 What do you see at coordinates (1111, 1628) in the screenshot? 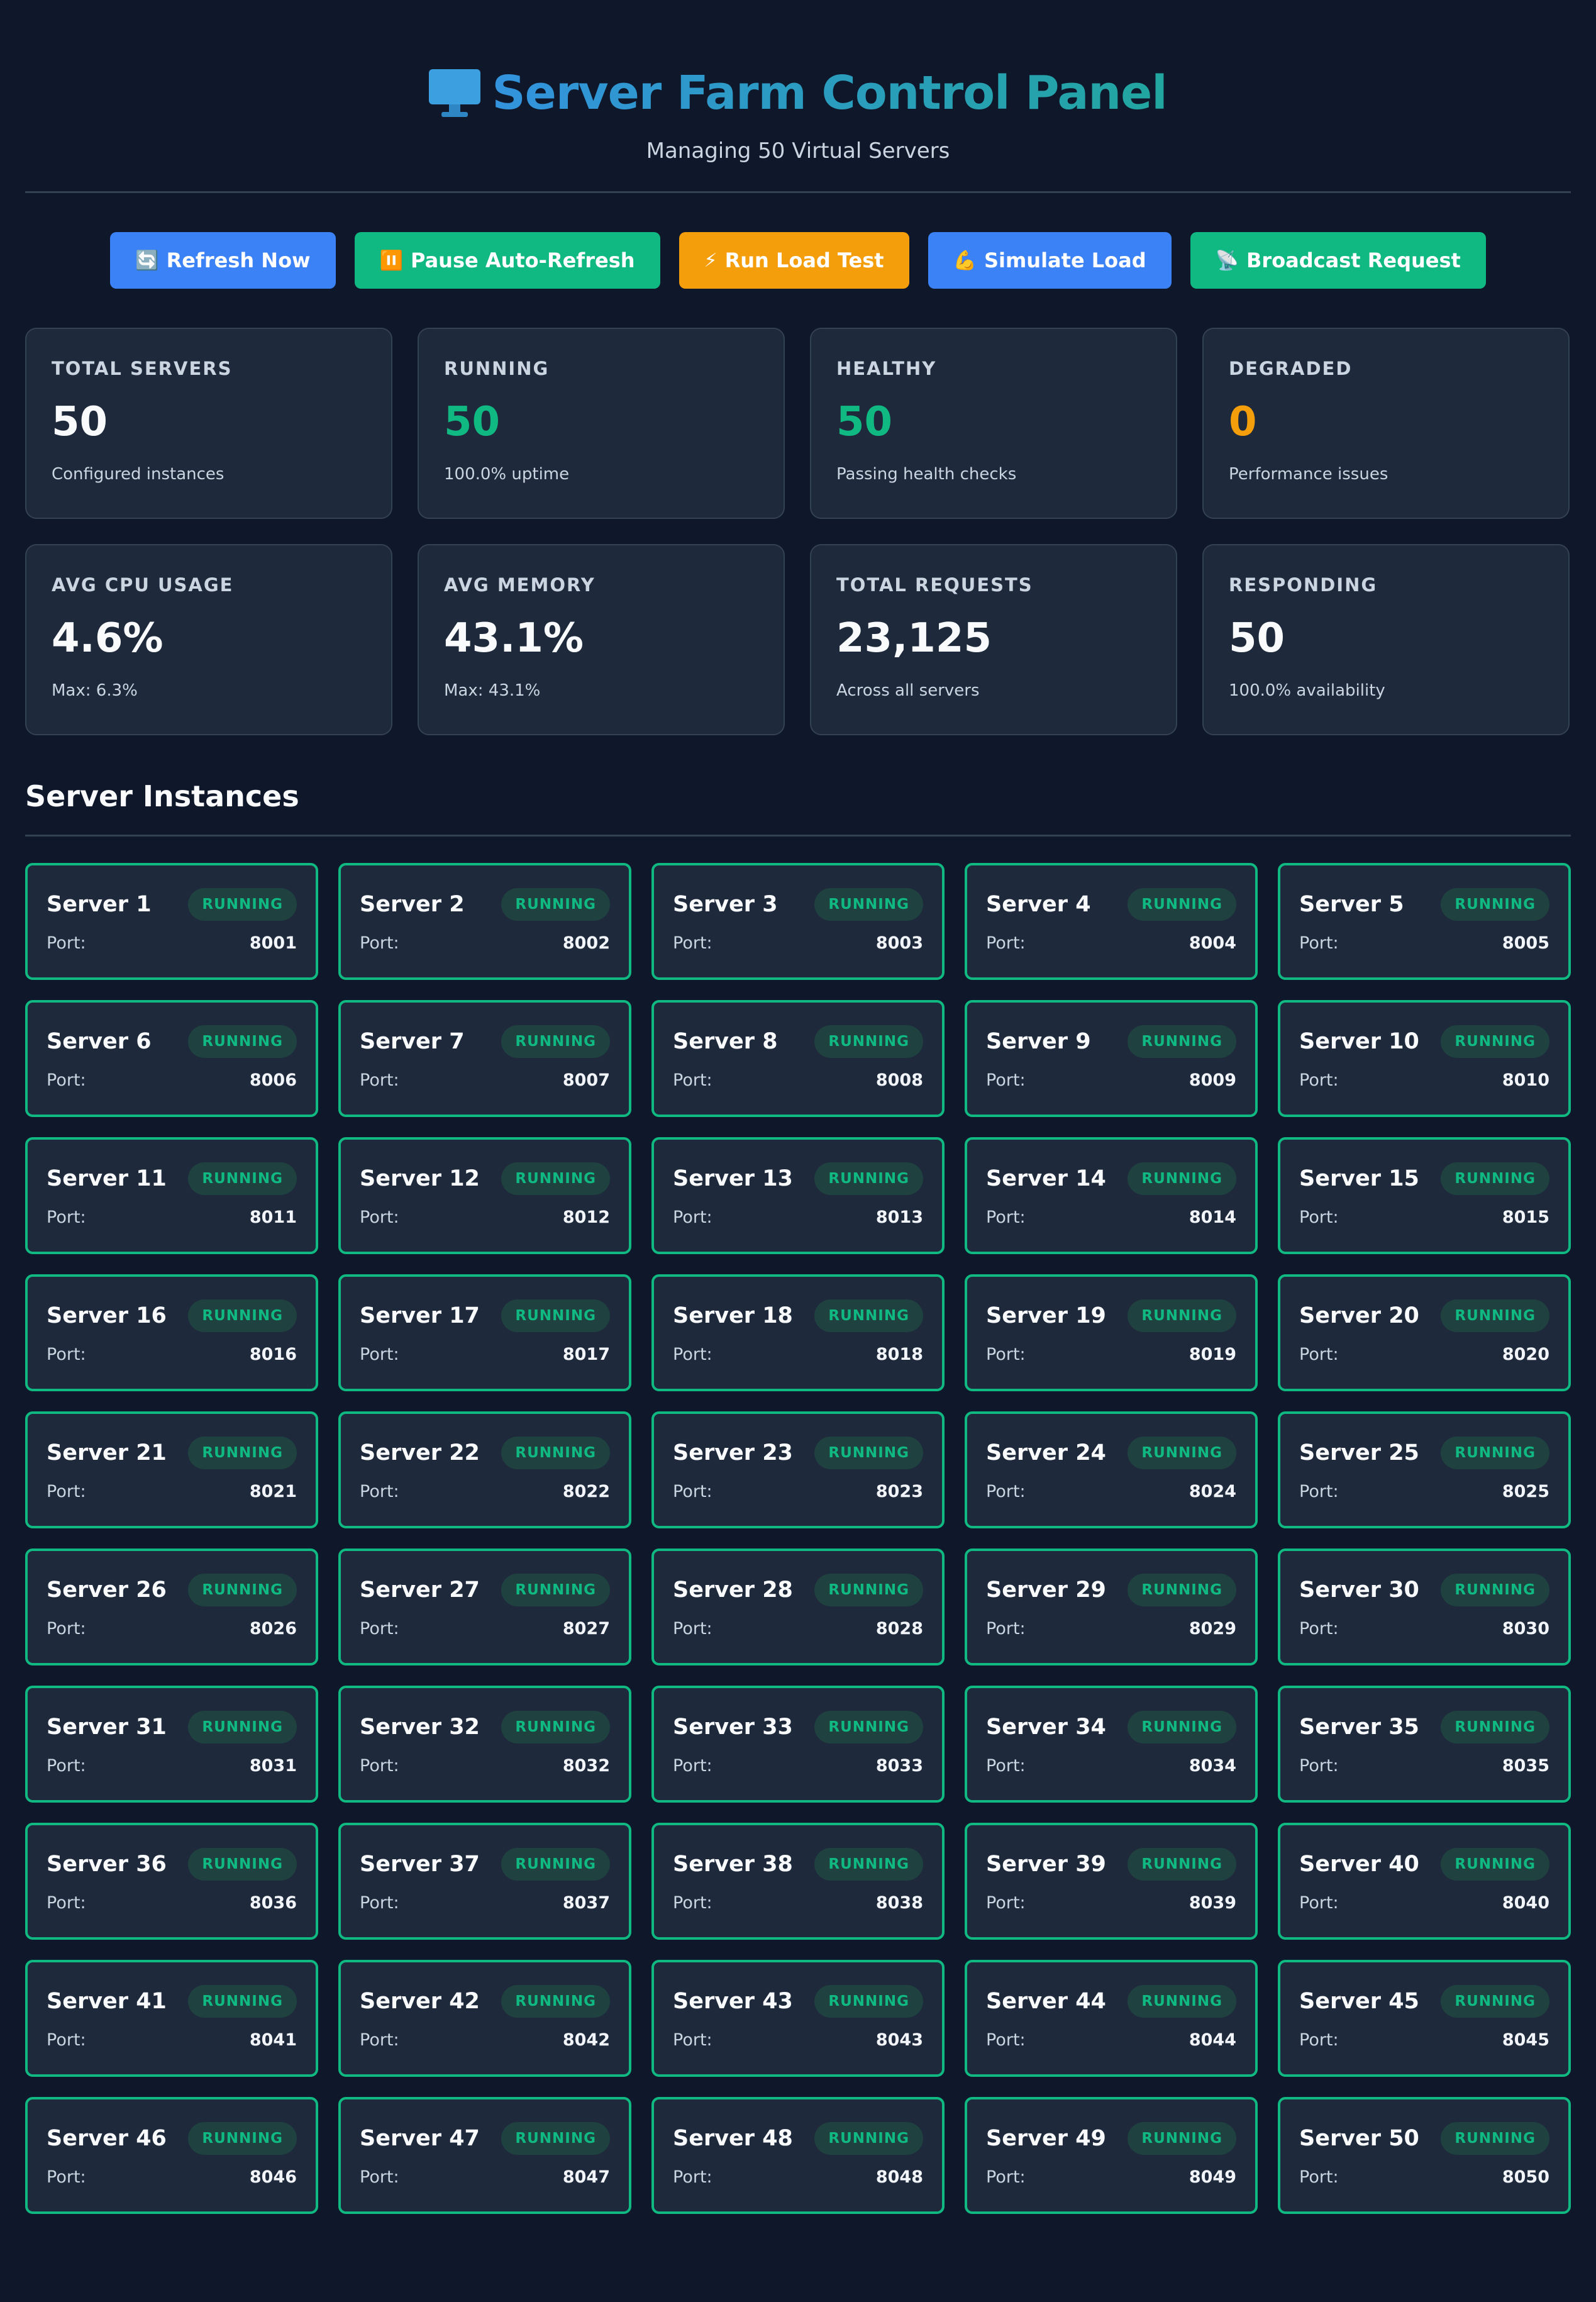
I see `server-port-row: Port: 8029` at bounding box center [1111, 1628].